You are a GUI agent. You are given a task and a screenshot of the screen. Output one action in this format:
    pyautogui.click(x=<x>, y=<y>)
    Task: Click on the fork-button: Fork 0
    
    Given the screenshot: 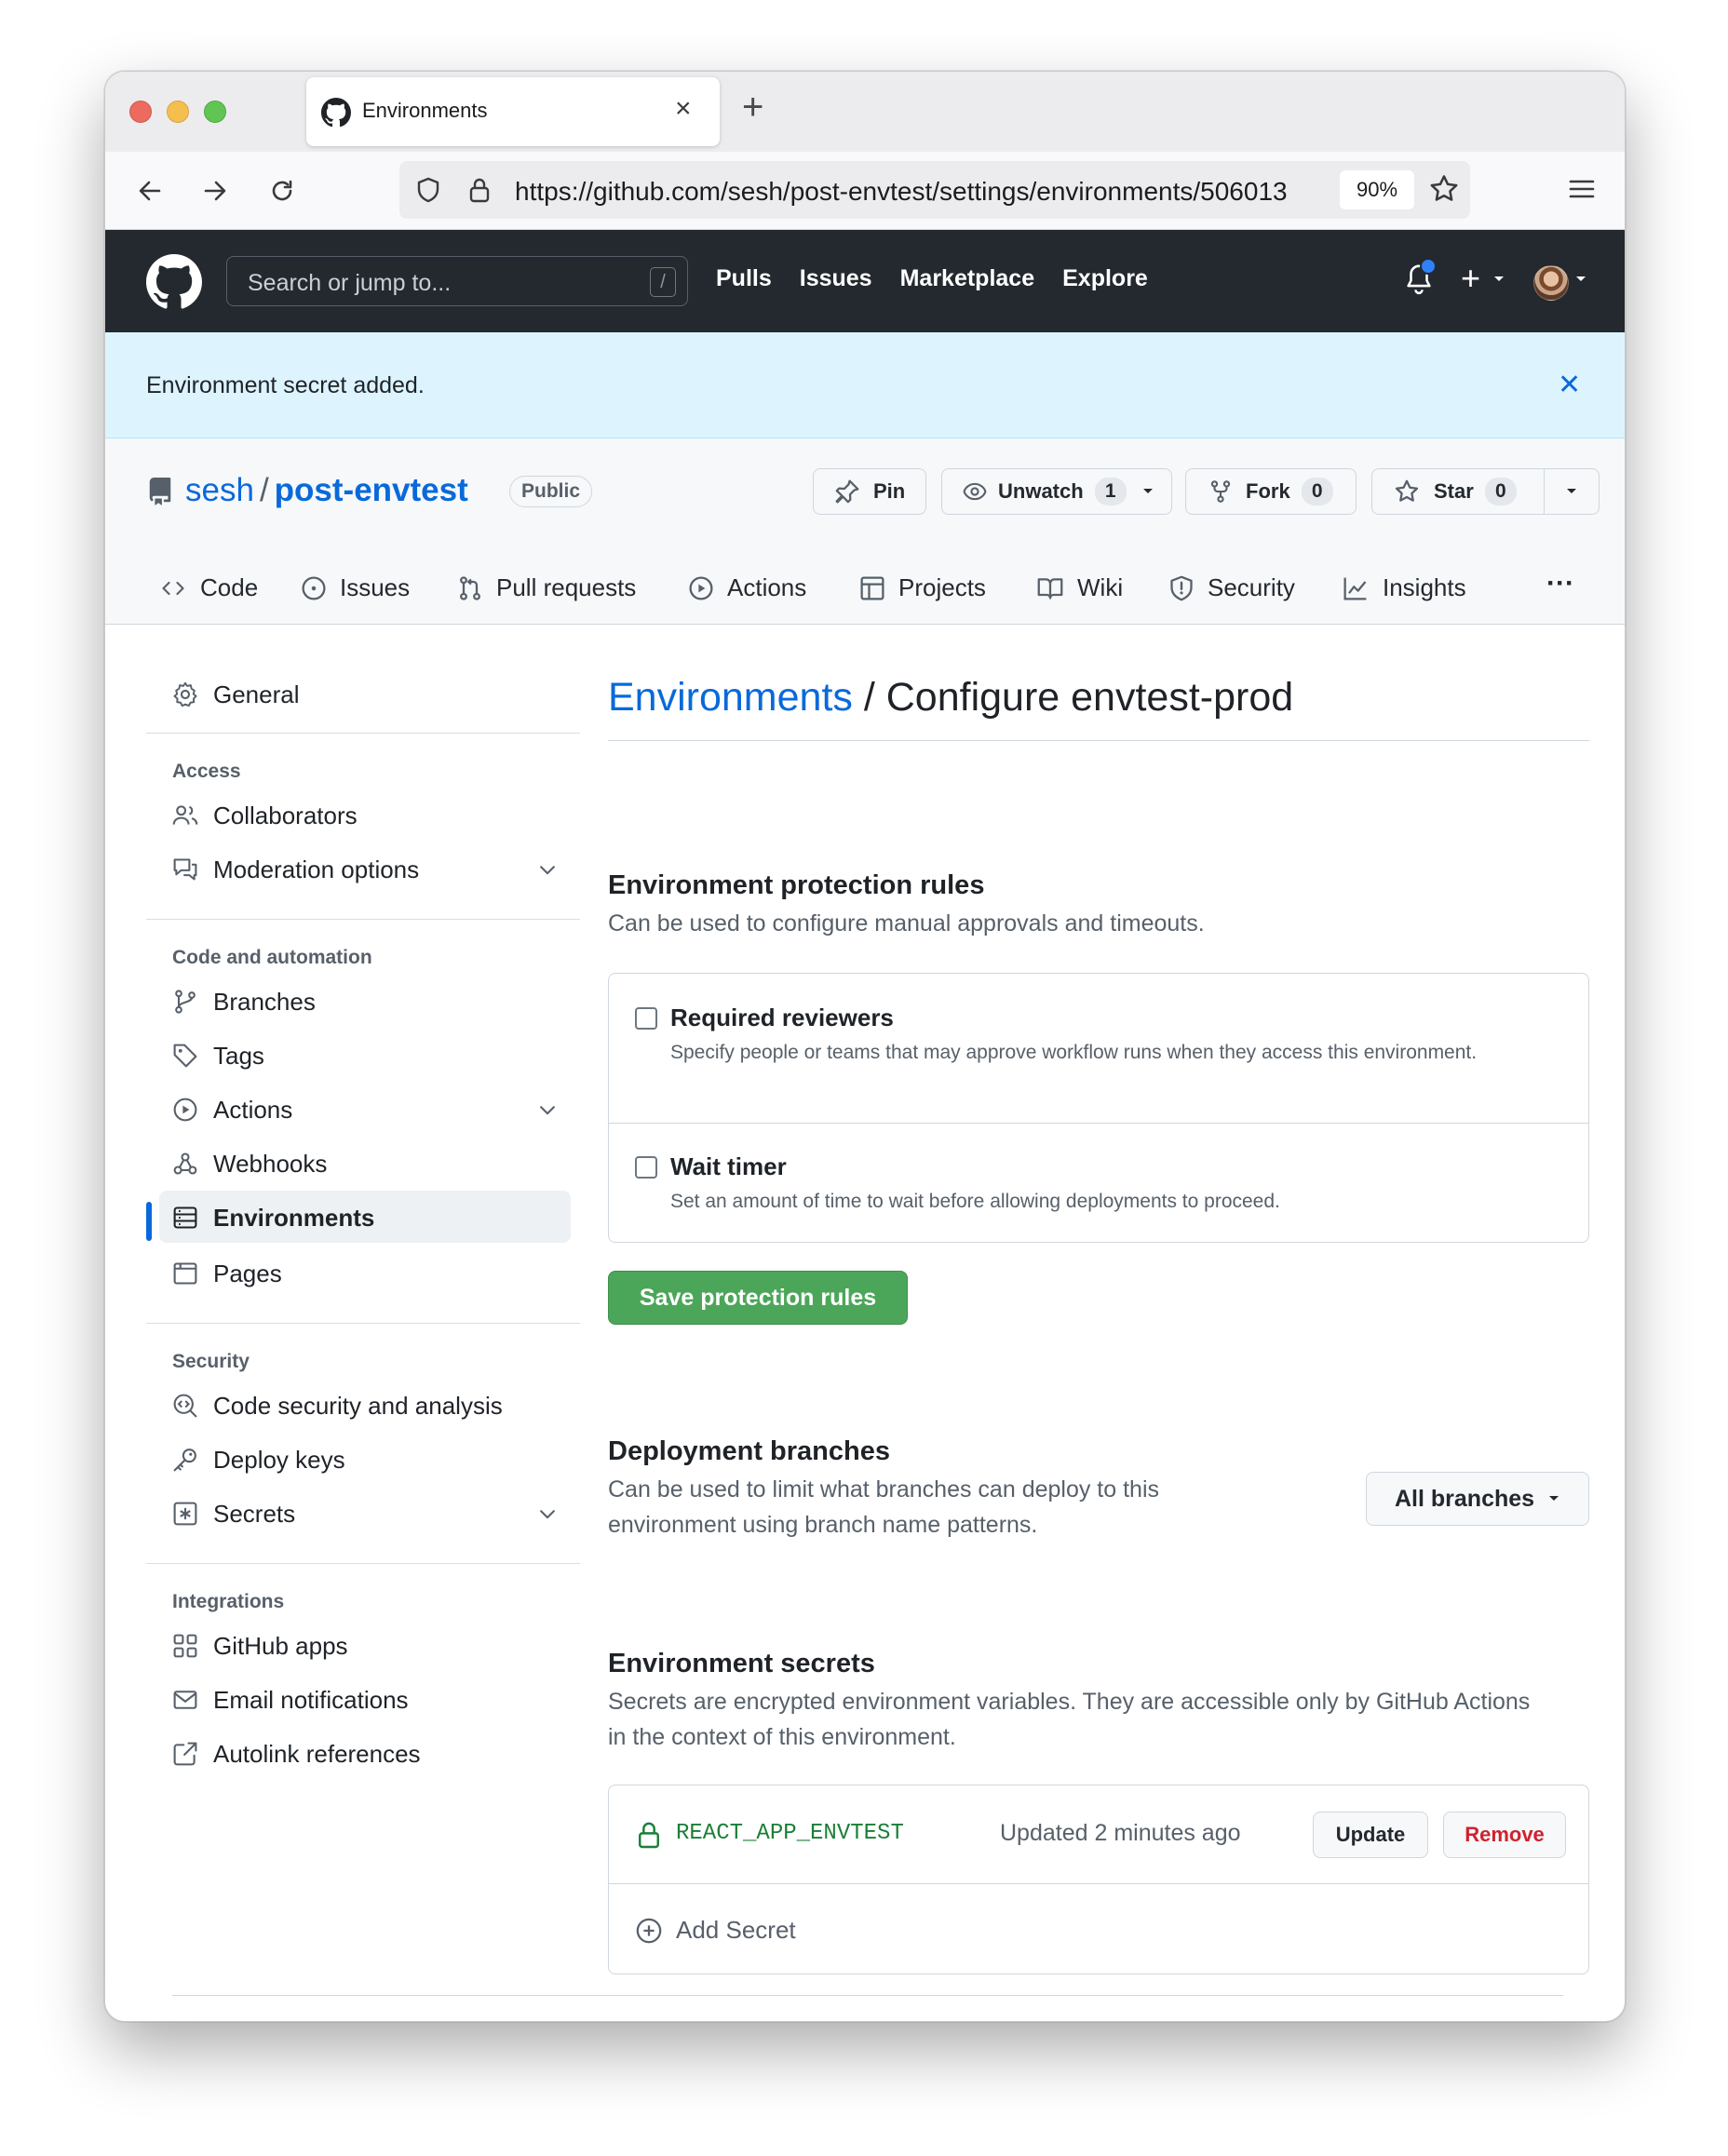 What is the action you would take?
    pyautogui.click(x=1271, y=492)
    